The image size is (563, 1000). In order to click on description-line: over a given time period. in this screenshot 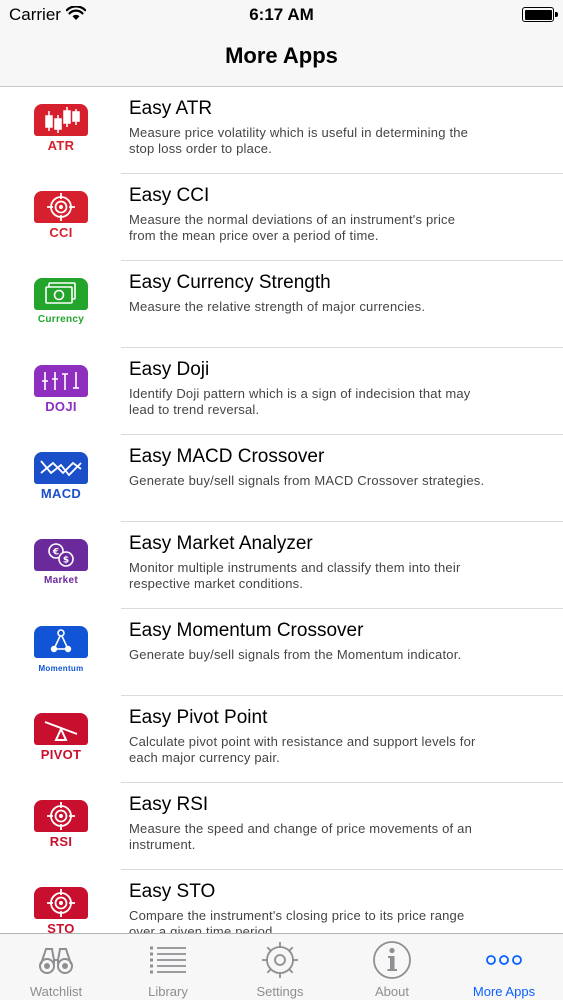, I will do `click(203, 928)`.